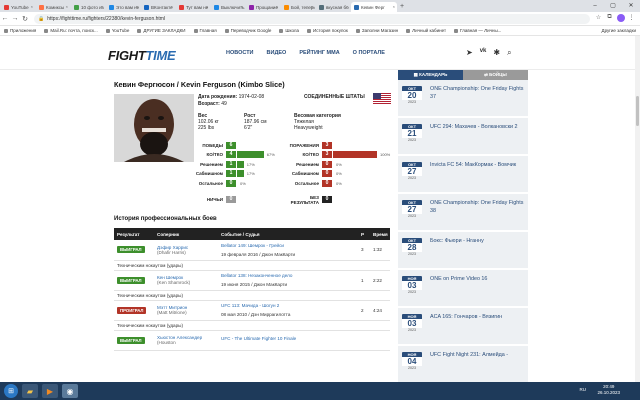 Image resolution: width=640 pixels, height=400 pixels. I want to click on bookmark-star-icon: ☆, so click(598, 19).